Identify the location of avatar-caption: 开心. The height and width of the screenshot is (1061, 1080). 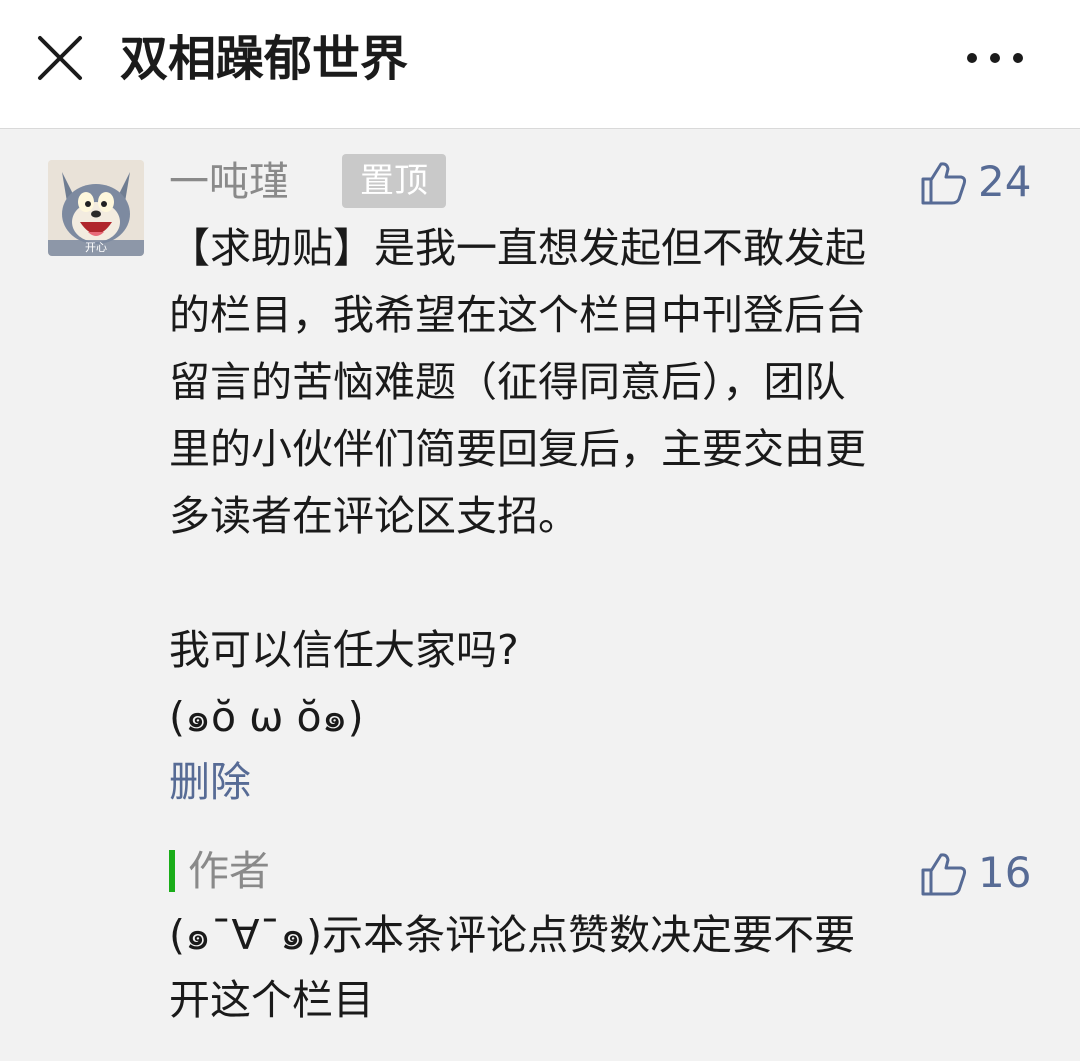
(96, 247).